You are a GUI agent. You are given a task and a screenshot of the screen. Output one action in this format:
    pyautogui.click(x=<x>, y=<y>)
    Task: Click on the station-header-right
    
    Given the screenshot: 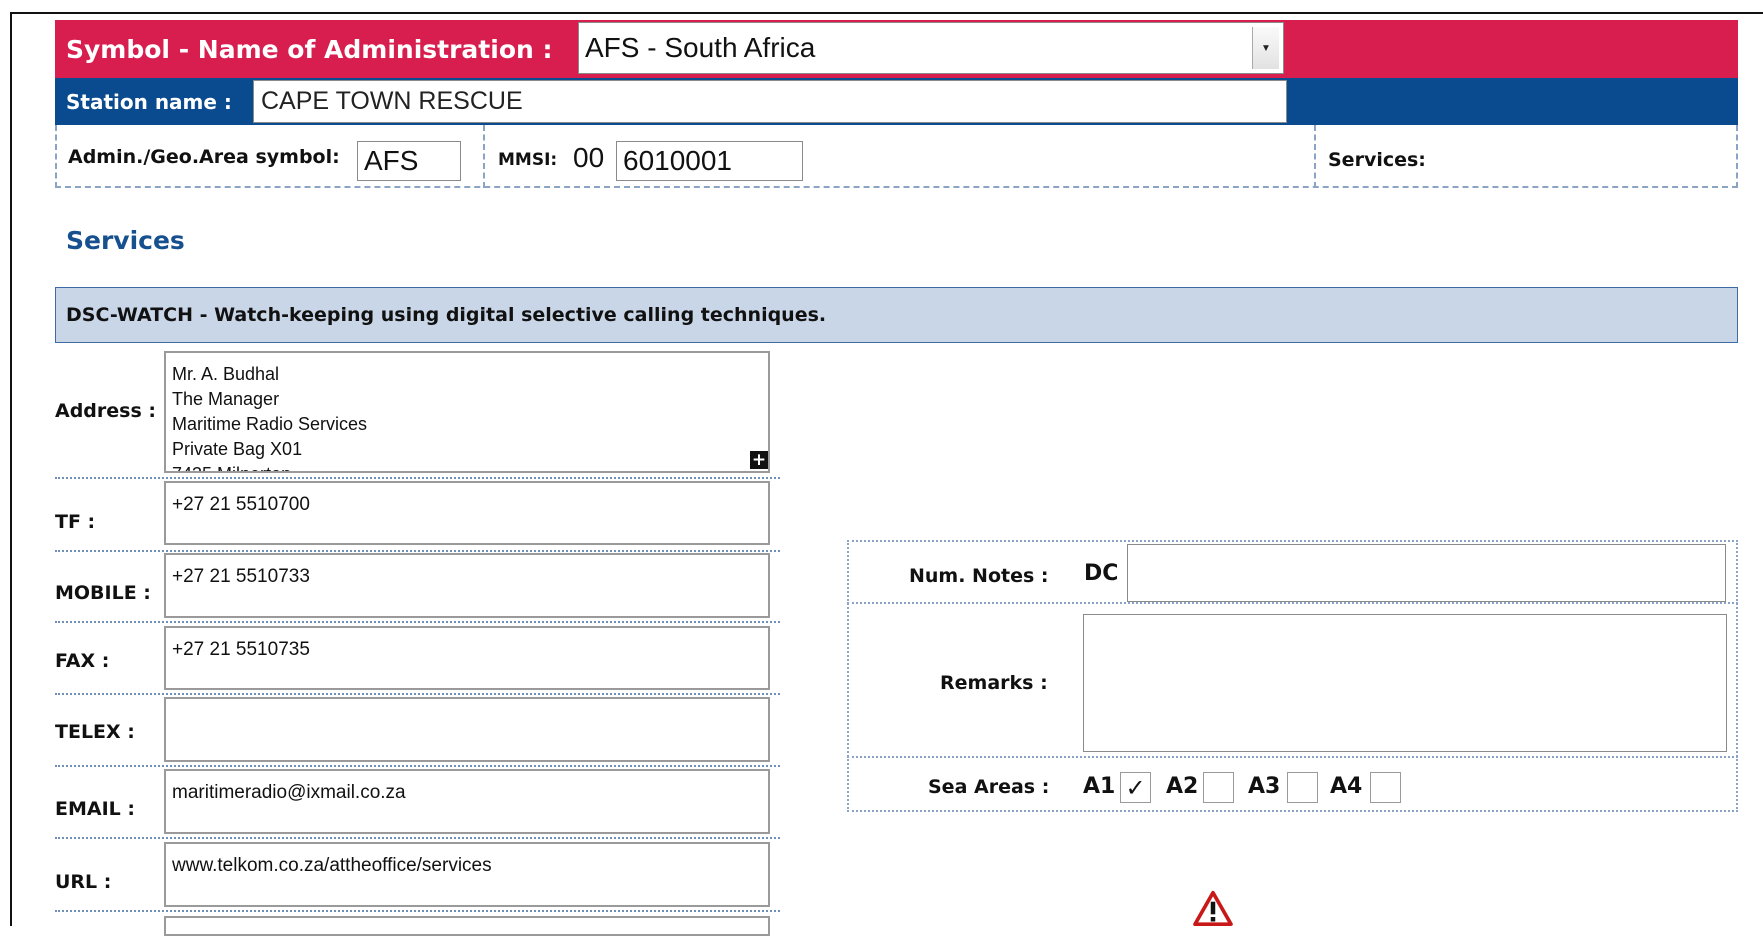 What is the action you would take?
    pyautogui.click(x=1513, y=101)
    